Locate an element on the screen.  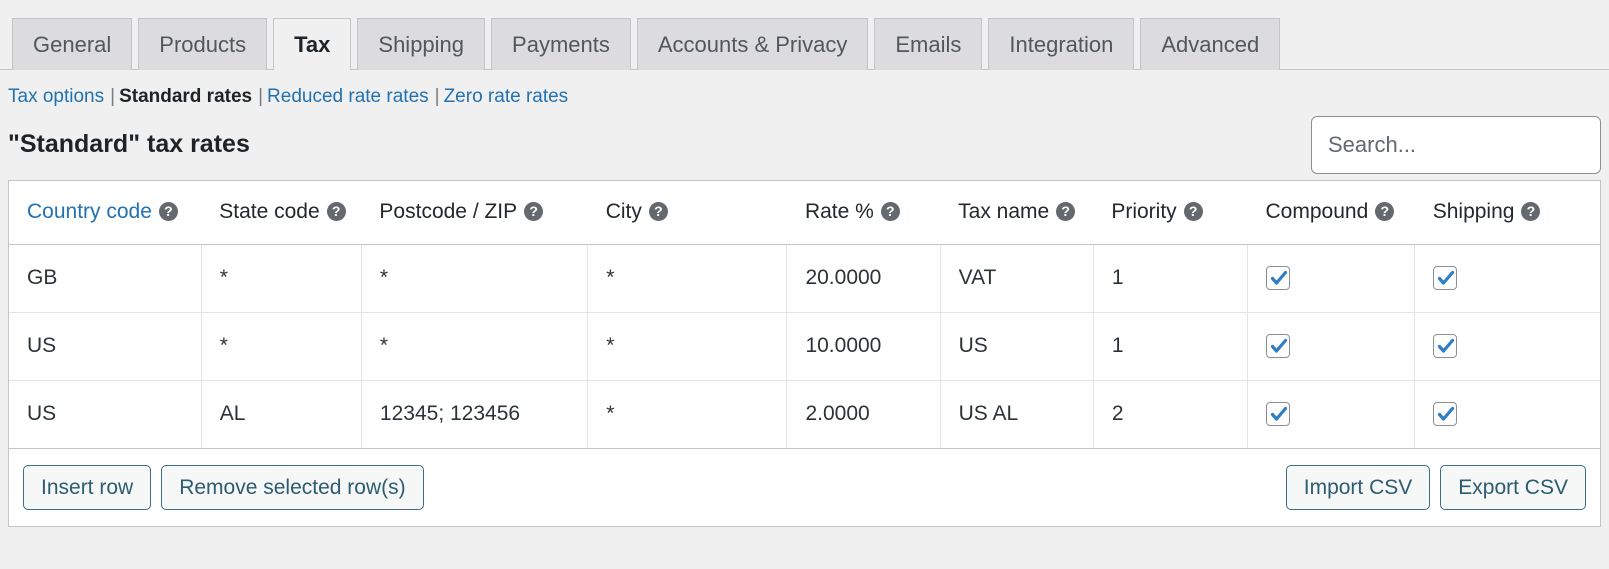
subnav-item-reduced-rate-rates: Reduced rate rates is located at coordinates (348, 96).